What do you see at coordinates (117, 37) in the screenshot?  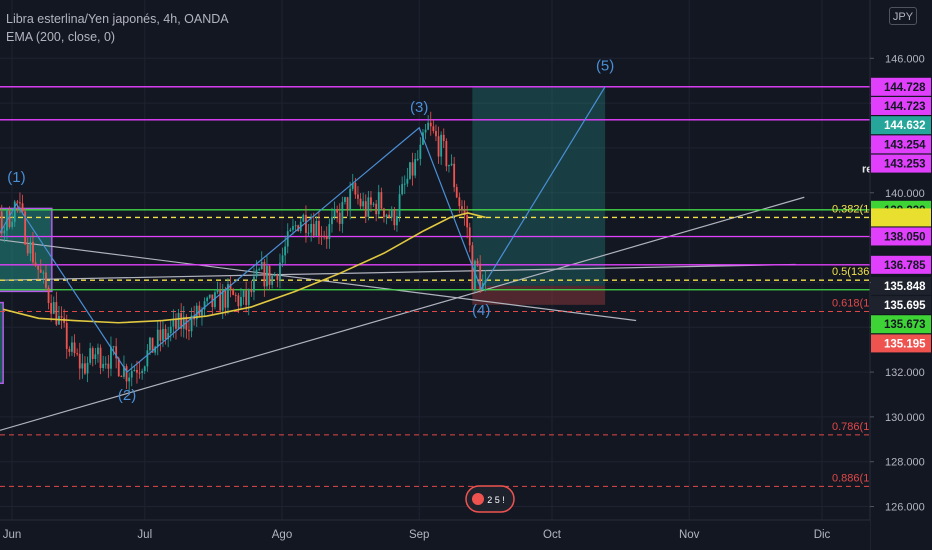 I see `ema-indicator-label: EMA (200, close, 0)` at bounding box center [117, 37].